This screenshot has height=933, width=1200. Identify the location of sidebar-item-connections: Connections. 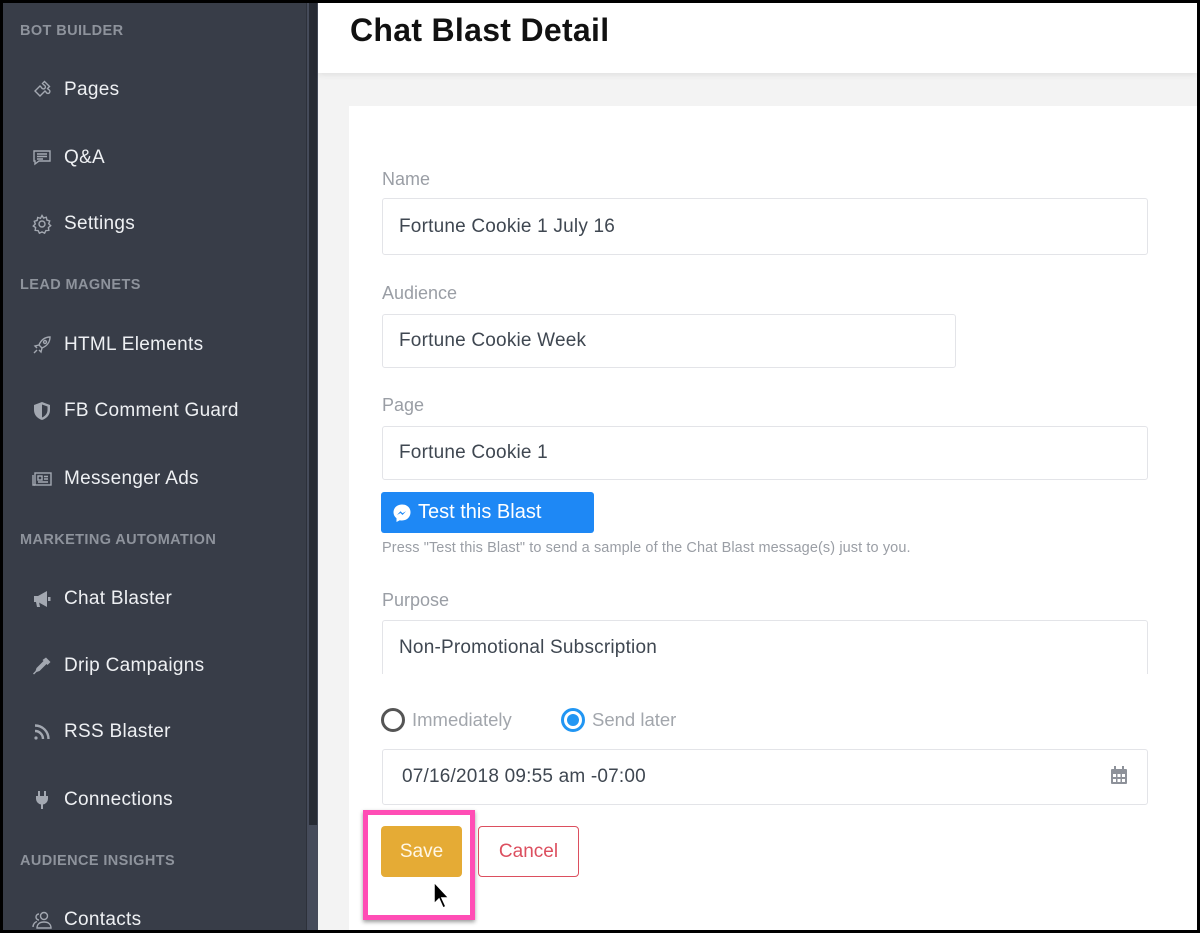
(102, 800).